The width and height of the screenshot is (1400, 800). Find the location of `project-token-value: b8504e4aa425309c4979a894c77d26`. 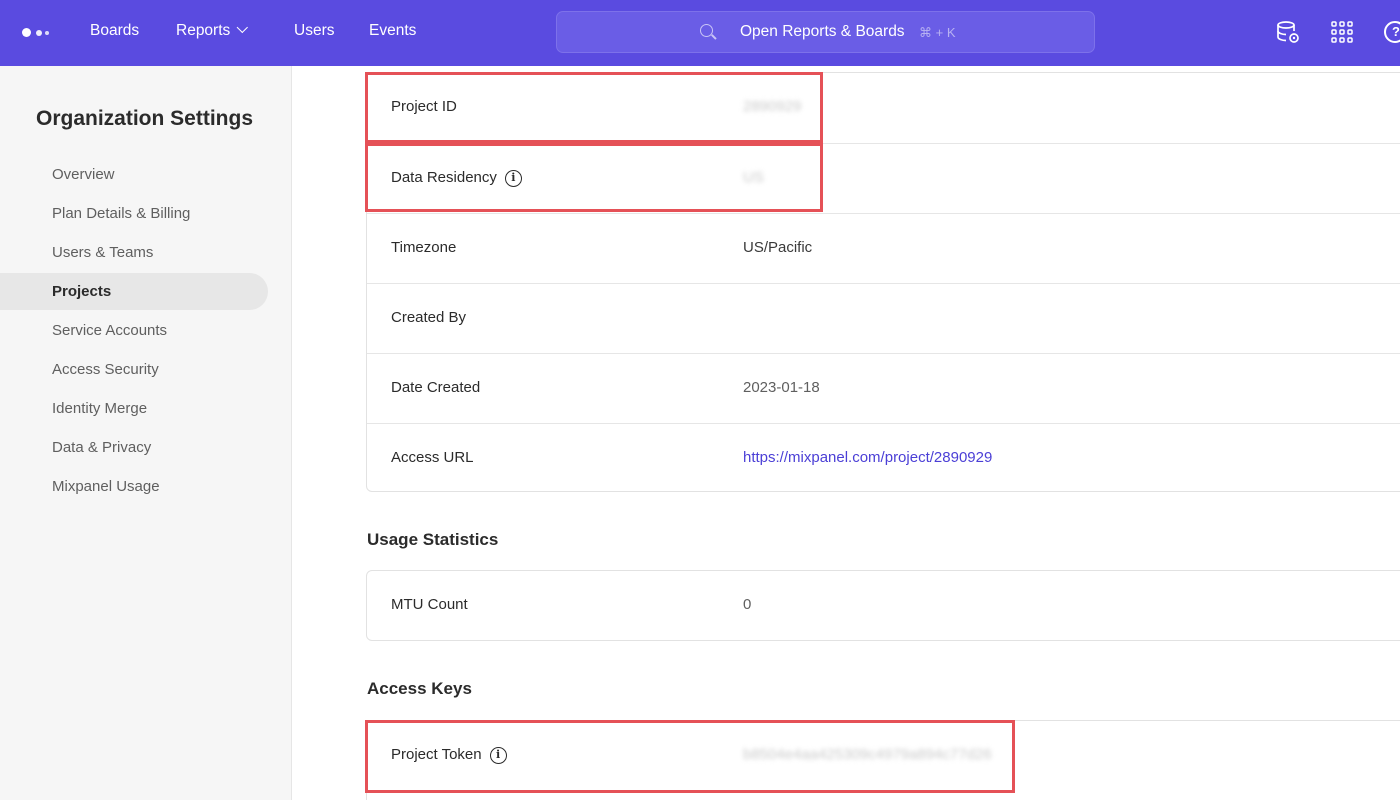

project-token-value: b8504e4aa425309c4979a894c77d26 is located at coordinates (867, 754).